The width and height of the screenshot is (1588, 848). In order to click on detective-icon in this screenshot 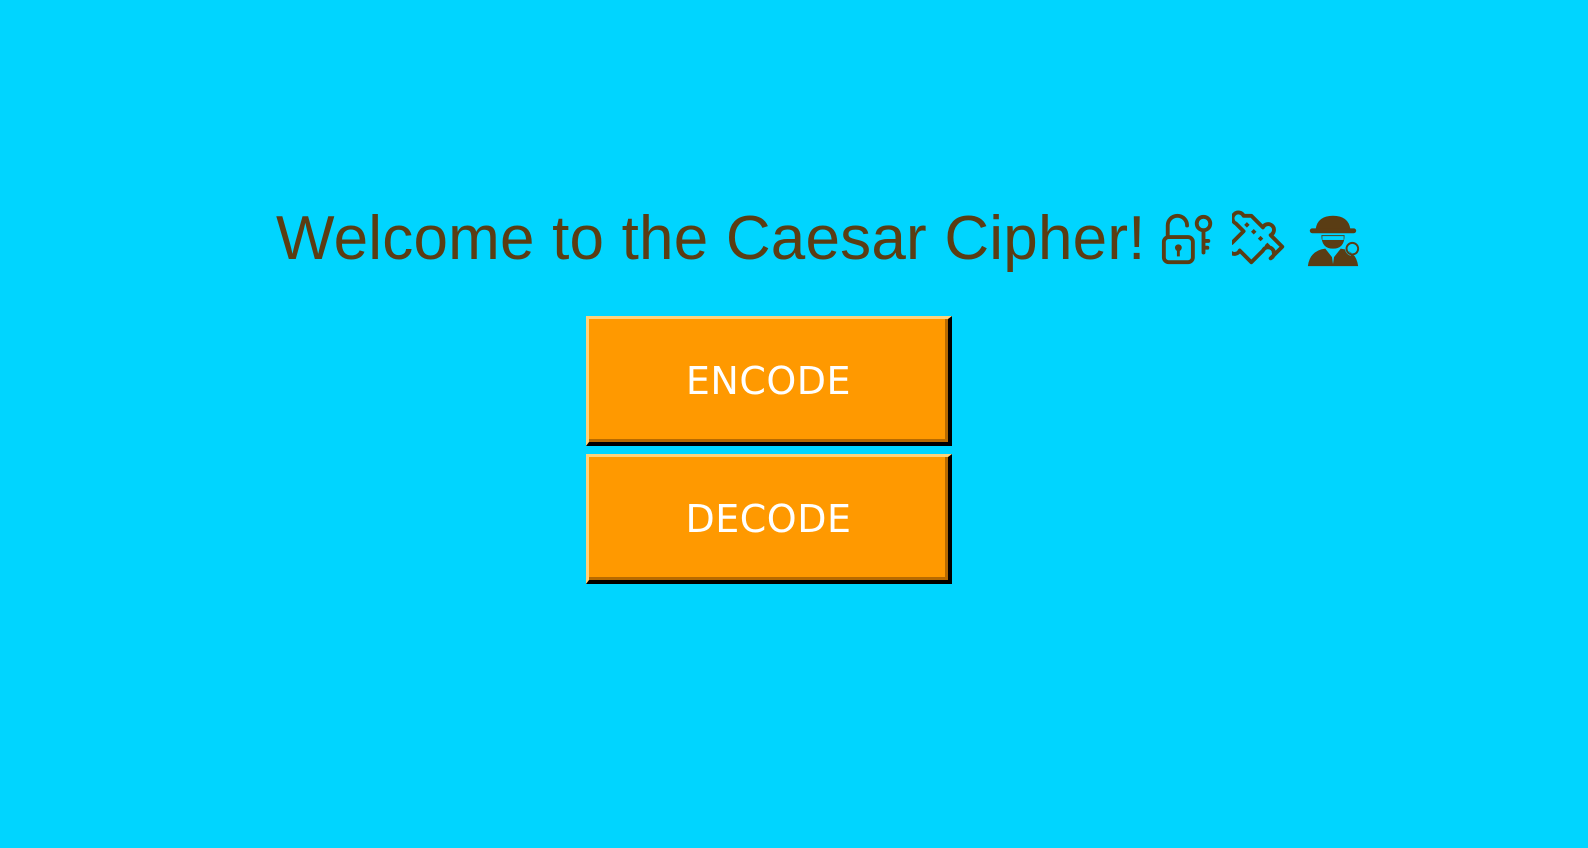, I will do `click(1333, 239)`.